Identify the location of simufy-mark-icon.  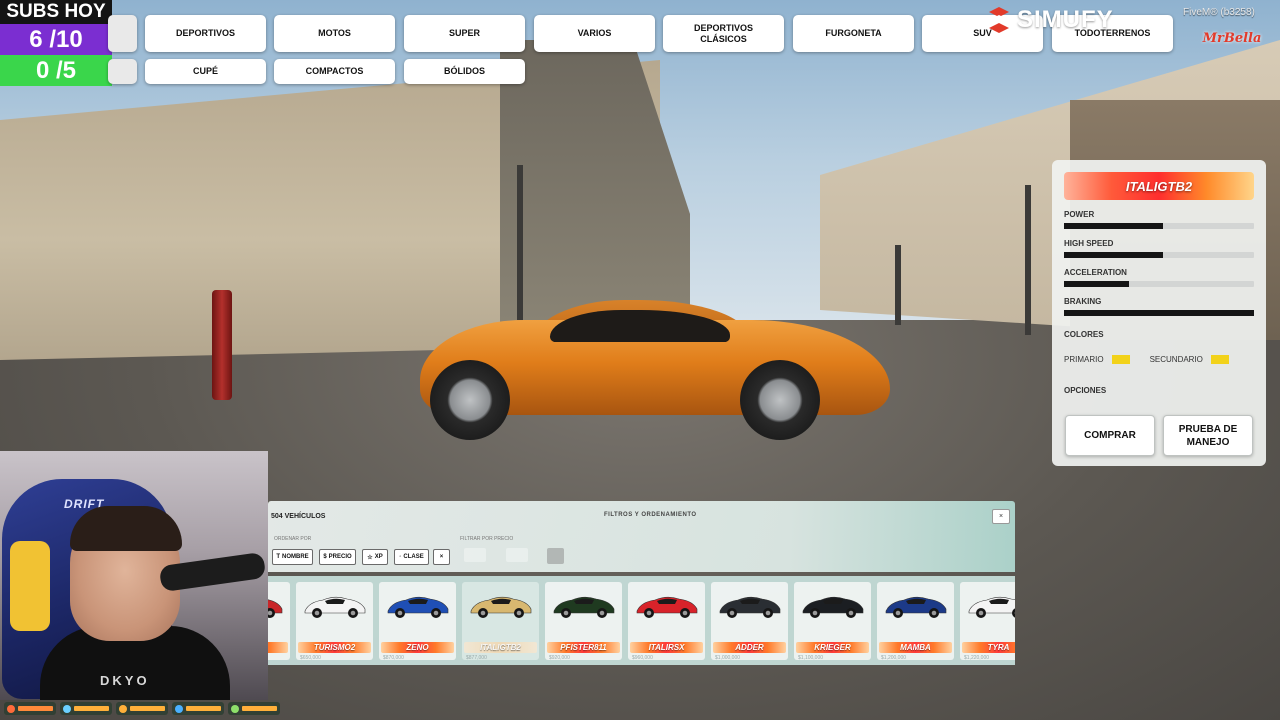
(999, 20).